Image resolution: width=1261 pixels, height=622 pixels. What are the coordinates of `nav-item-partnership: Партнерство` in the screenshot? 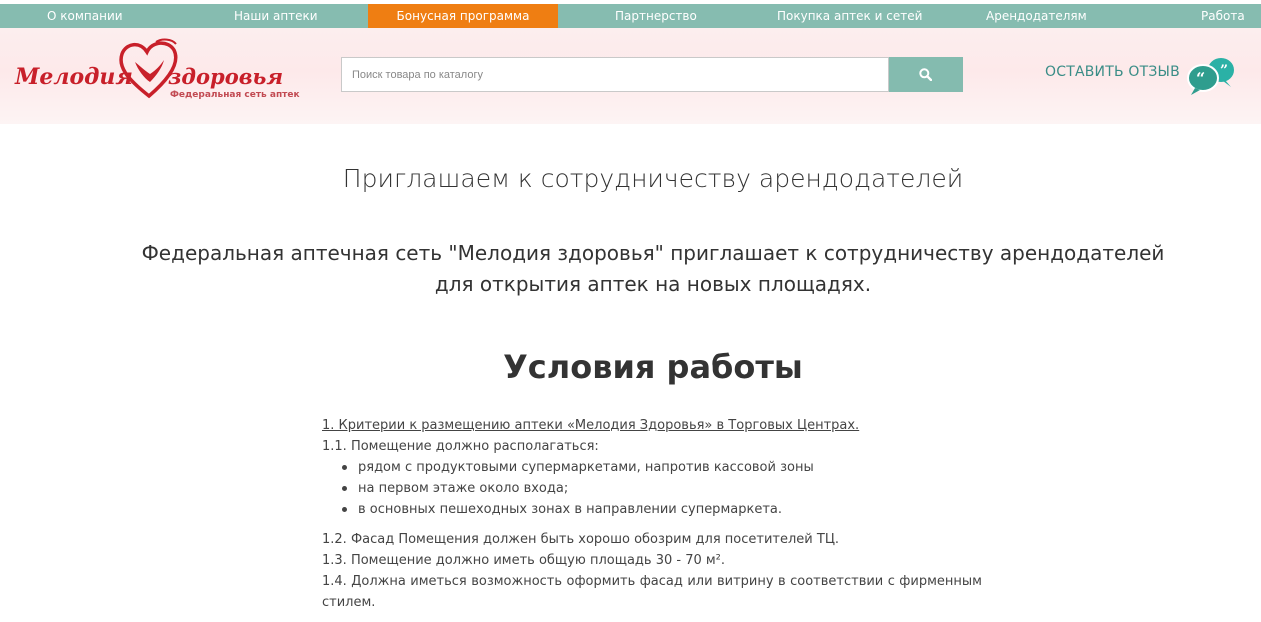 It's located at (656, 16).